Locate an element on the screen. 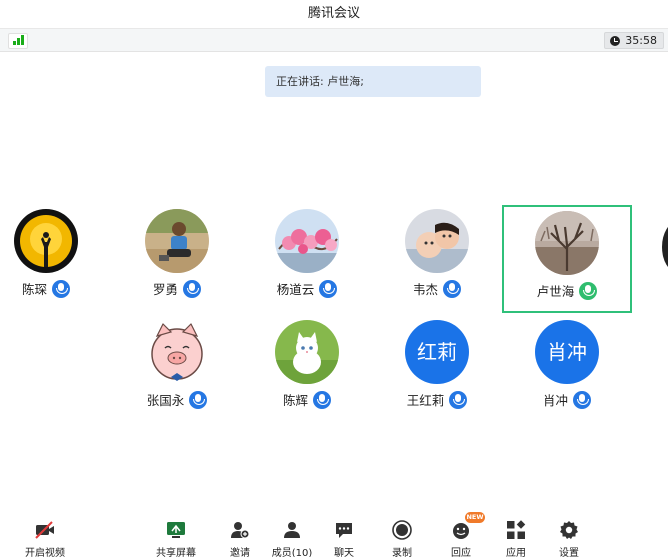 This screenshot has height=557, width=668. participant-tile-active-speaker: 卢世海 is located at coordinates (567, 259).